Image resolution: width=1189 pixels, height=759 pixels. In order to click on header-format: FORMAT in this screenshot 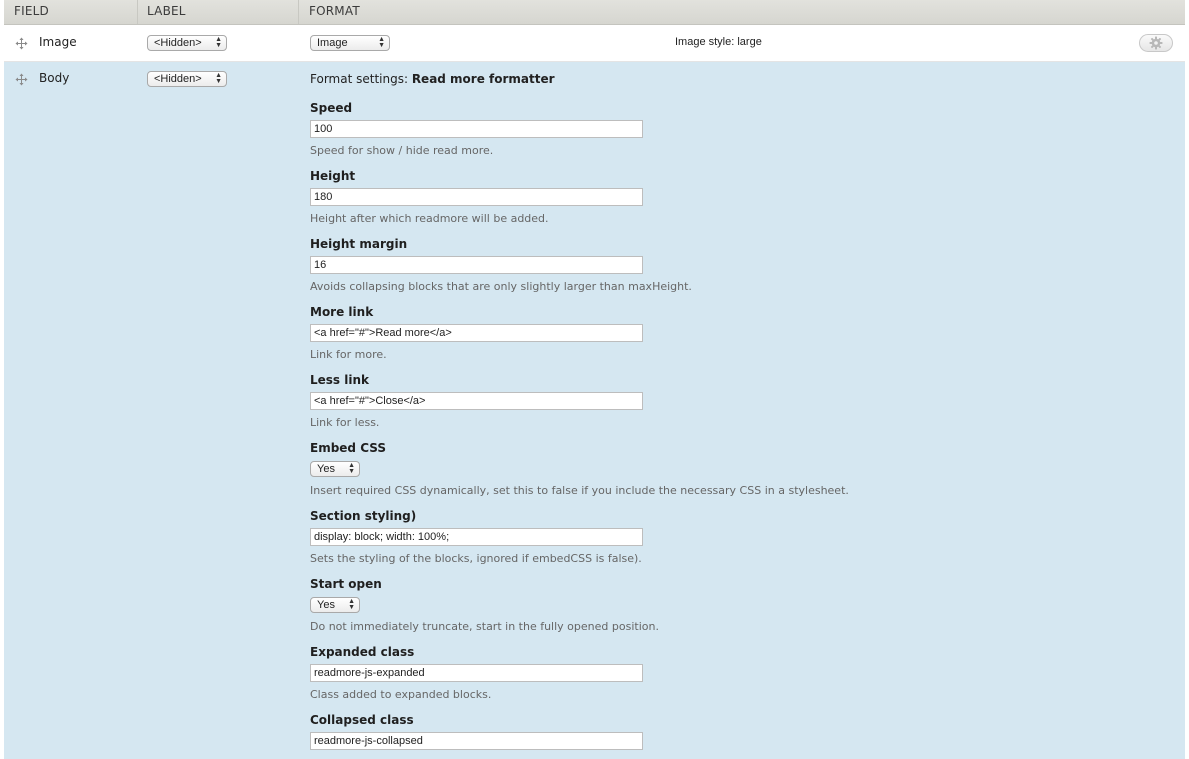, I will do `click(334, 11)`.